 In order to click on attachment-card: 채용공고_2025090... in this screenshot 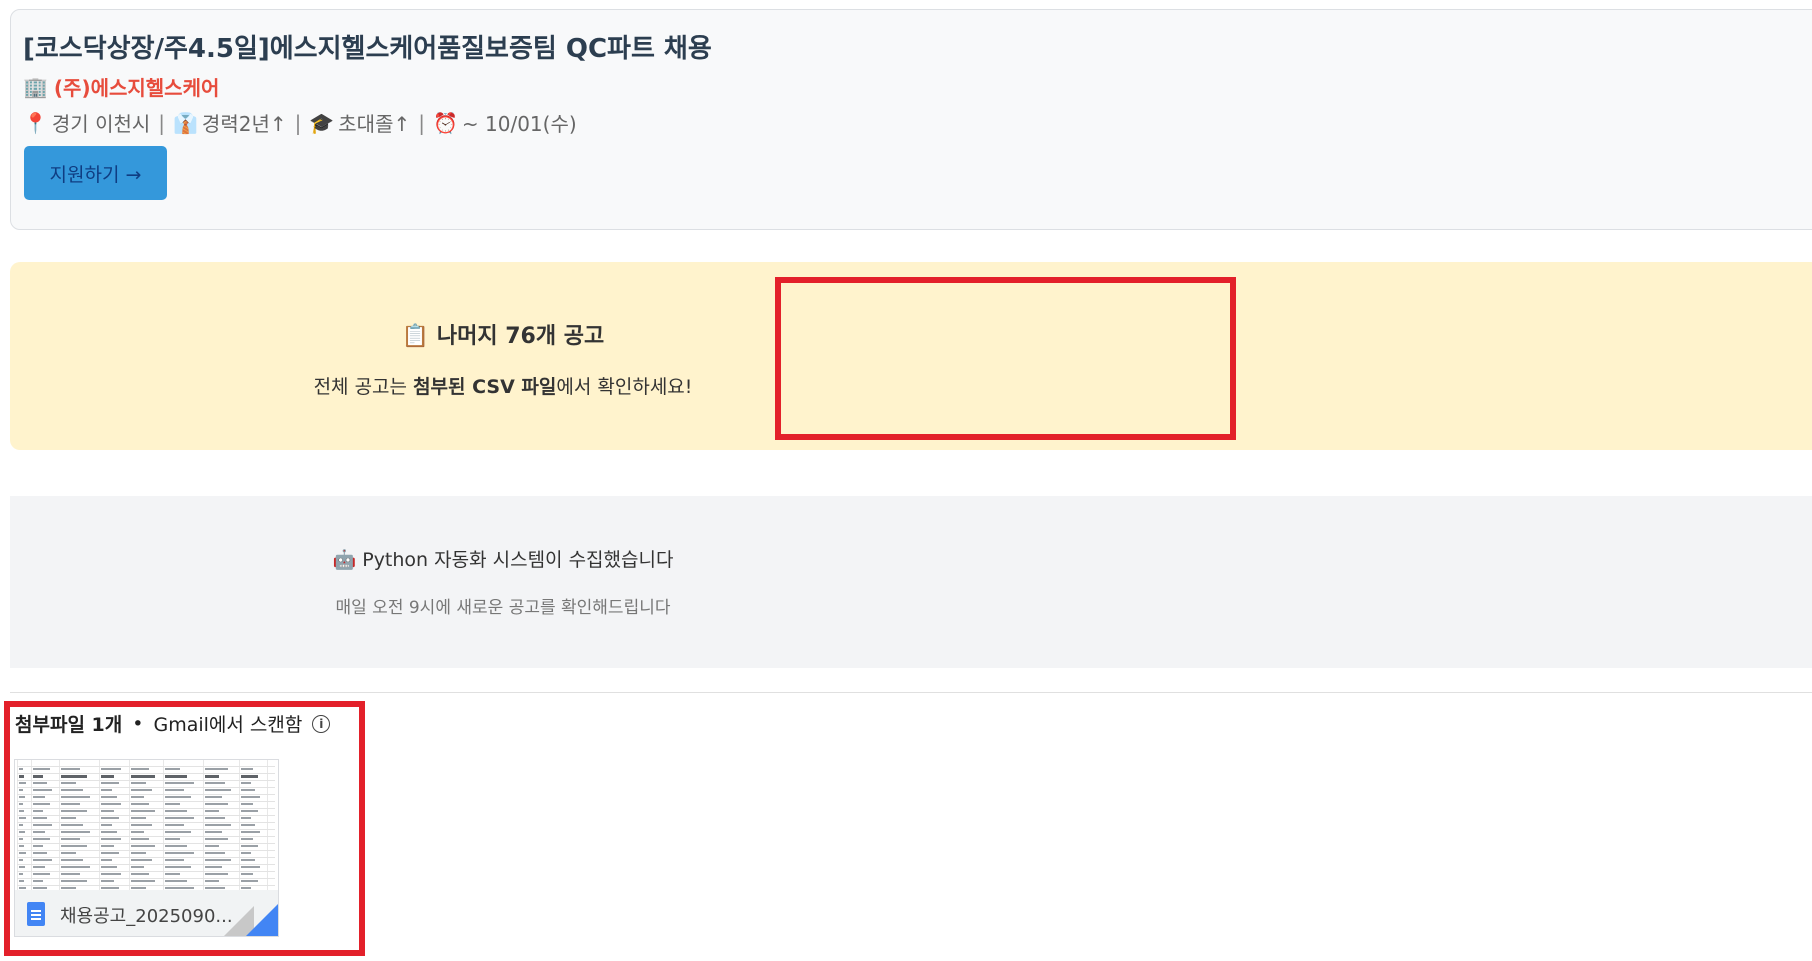, I will do `click(146, 848)`.